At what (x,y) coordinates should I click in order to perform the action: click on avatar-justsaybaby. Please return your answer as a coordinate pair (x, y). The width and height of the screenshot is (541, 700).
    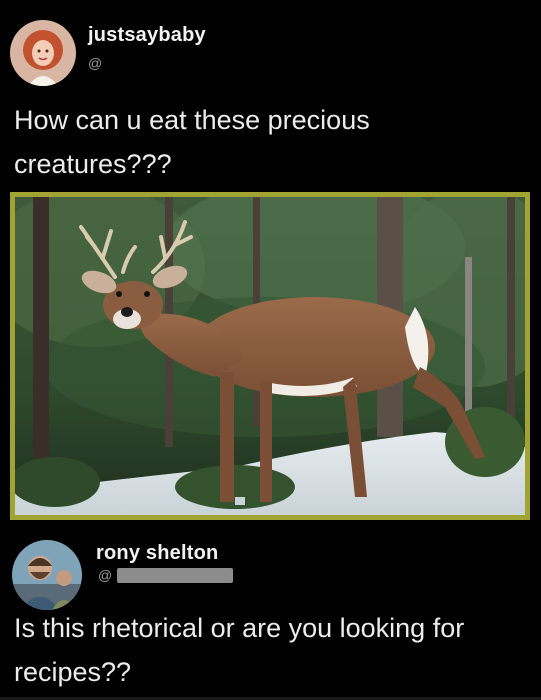
    Looking at the image, I should click on (43, 53).